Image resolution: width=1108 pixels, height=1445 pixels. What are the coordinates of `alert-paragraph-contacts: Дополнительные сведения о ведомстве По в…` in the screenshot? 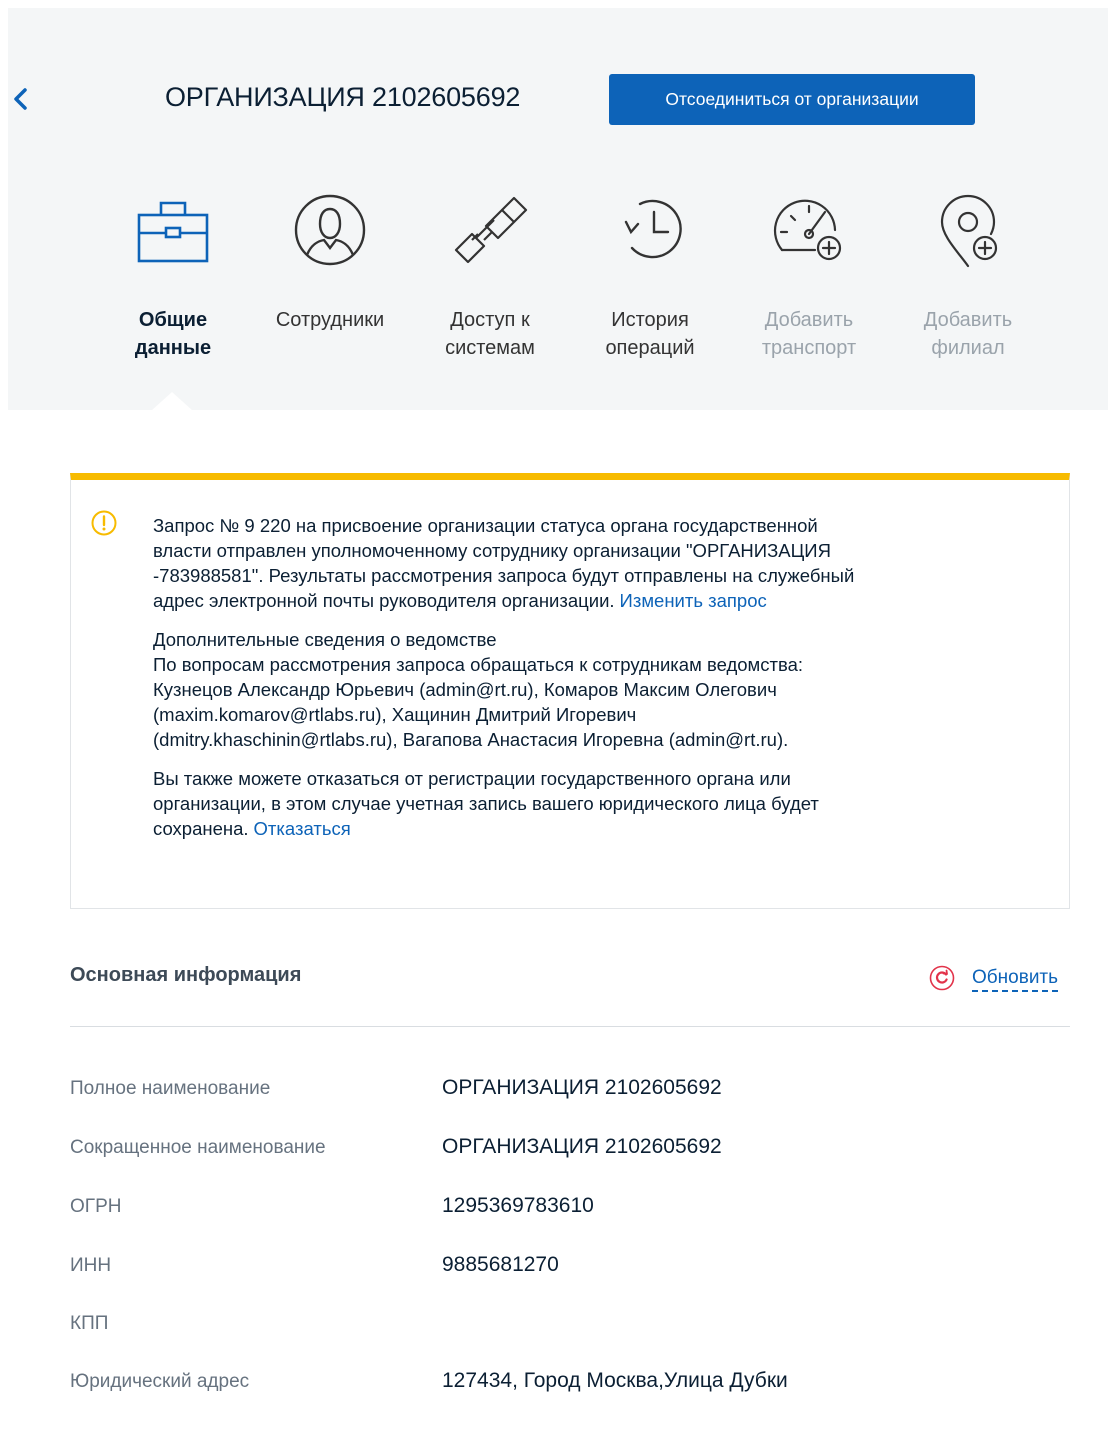 It's located at (588, 689).